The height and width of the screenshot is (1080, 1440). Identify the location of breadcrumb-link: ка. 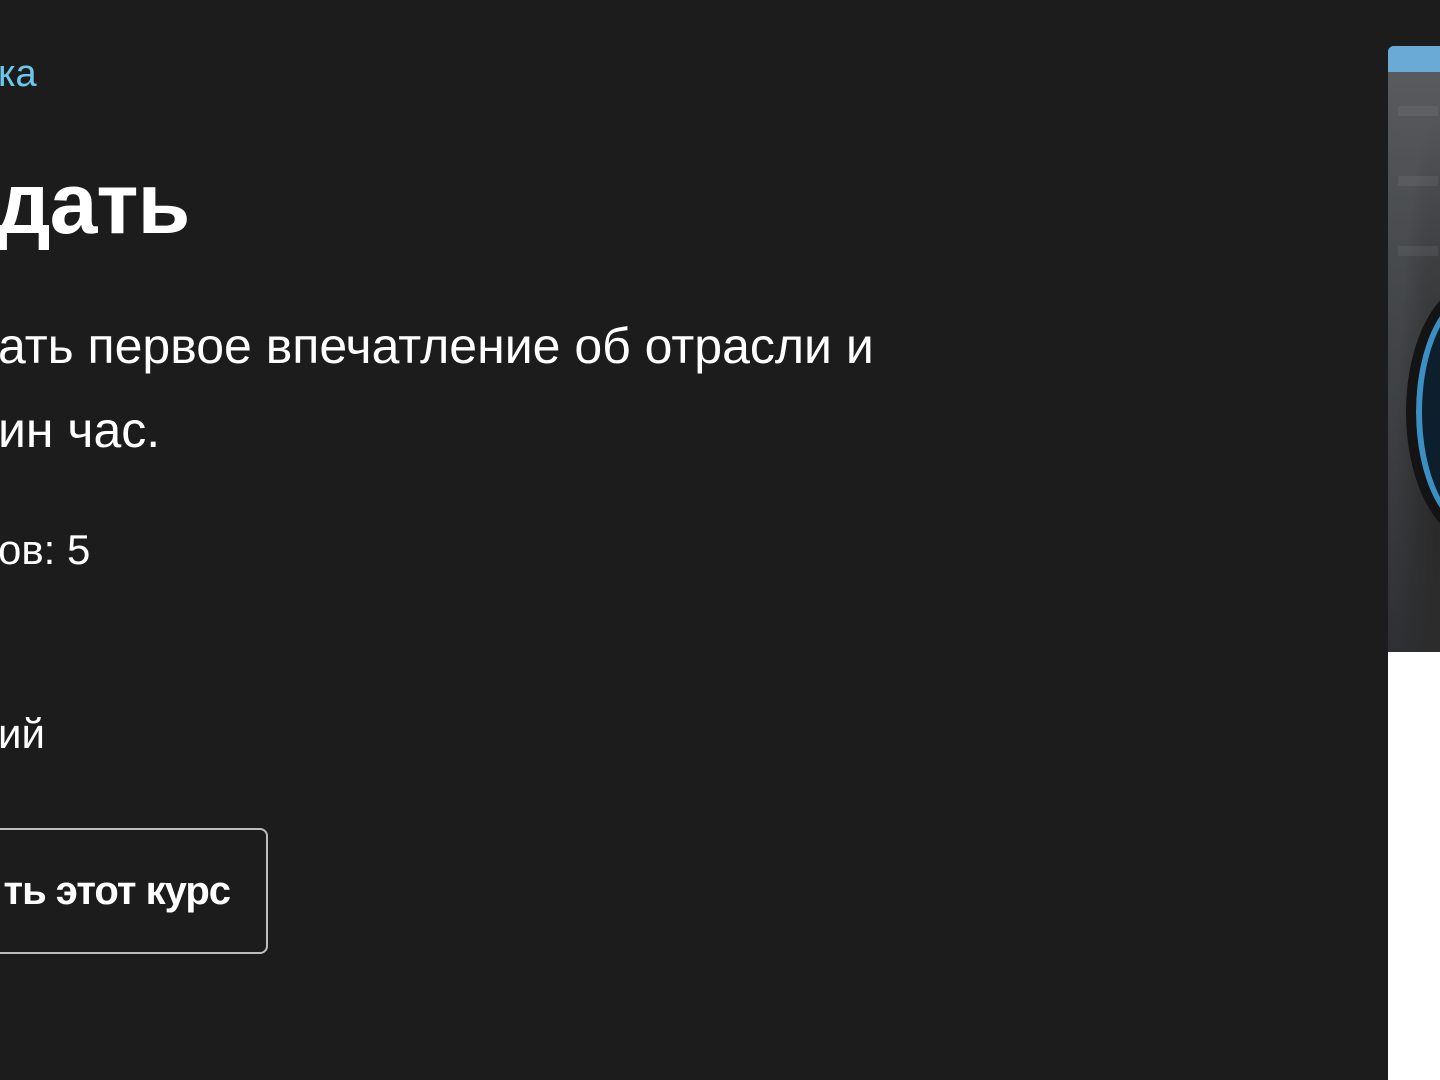
(18, 74).